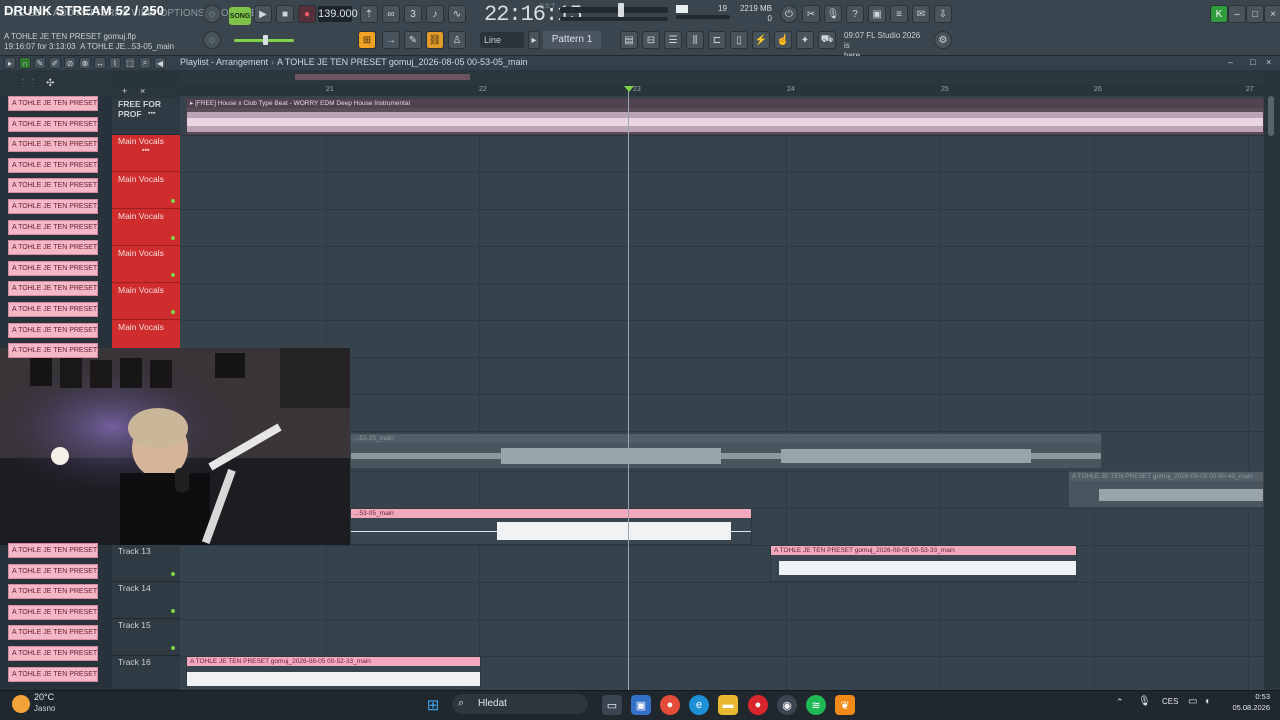 The width and height of the screenshot is (1280, 720). I want to click on cut-icon: ✂, so click(811, 14).